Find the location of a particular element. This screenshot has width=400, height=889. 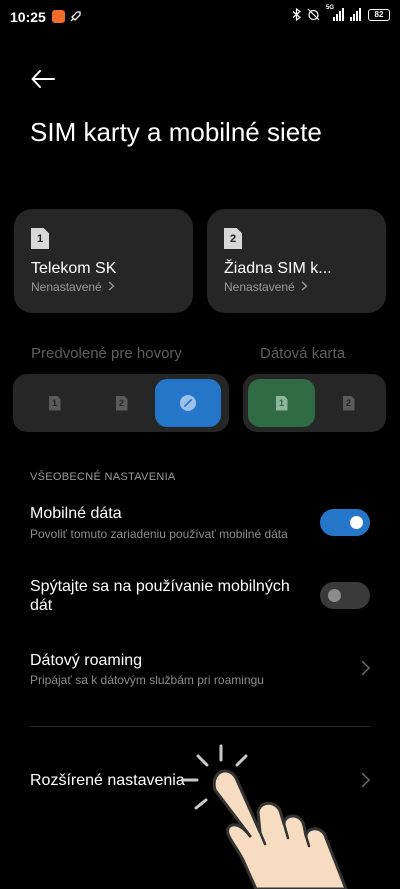

calls-option-sim-2: 2 is located at coordinates (121, 403).